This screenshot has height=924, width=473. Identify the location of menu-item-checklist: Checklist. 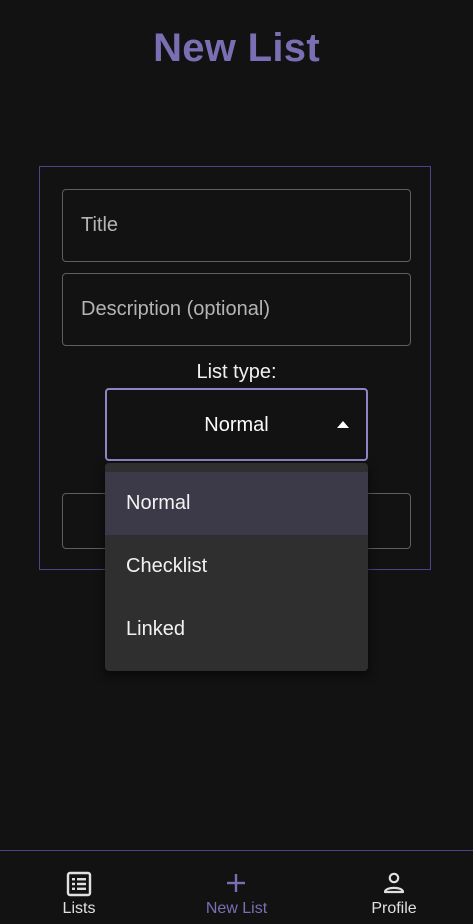
(236, 566).